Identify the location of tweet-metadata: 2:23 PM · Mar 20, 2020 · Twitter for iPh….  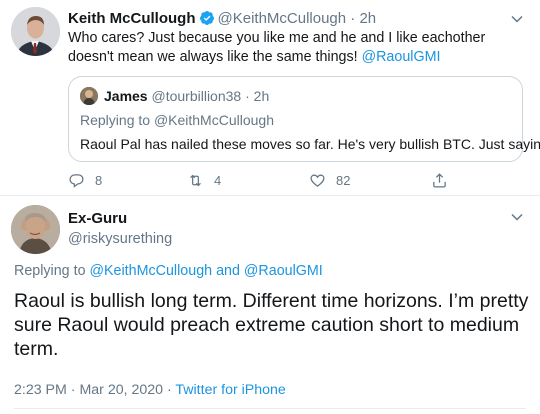
(150, 390).